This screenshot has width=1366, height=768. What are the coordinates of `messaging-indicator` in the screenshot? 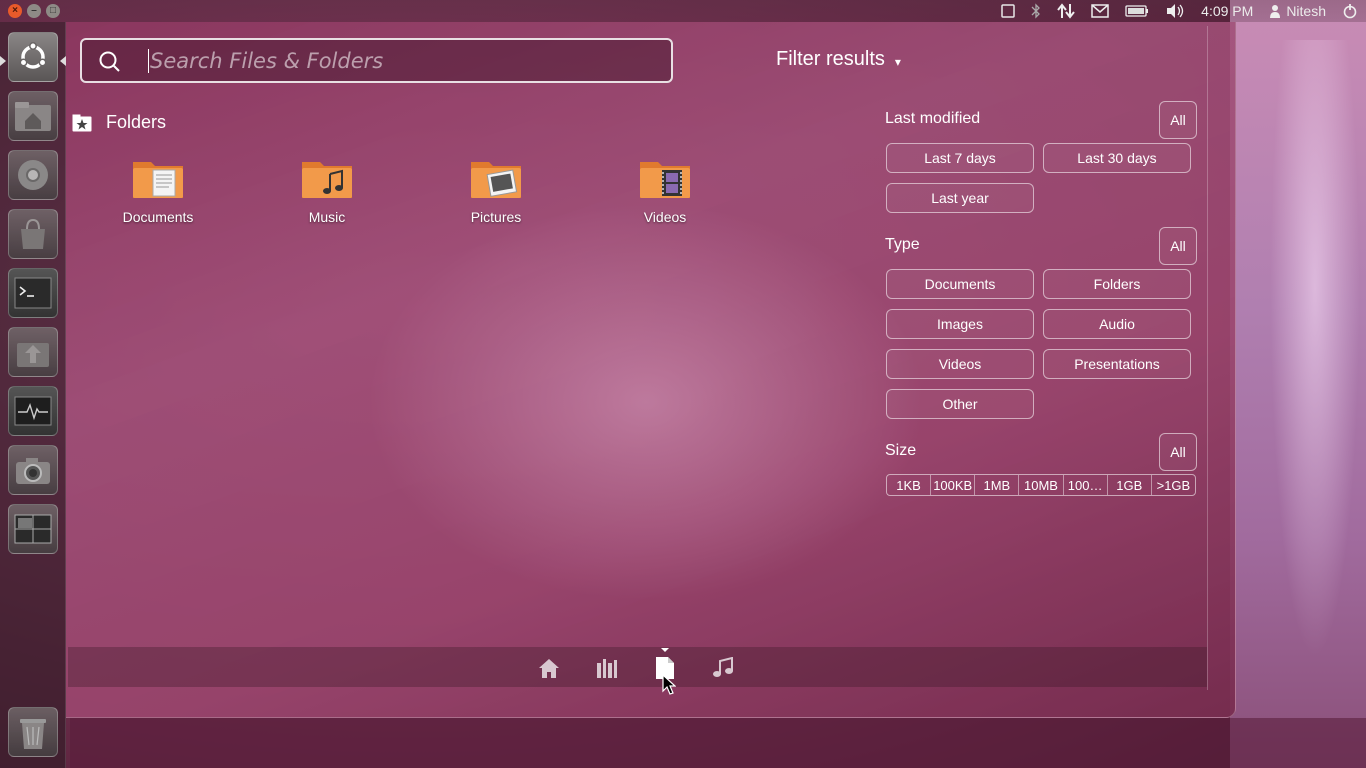 It's located at (1100, 11).